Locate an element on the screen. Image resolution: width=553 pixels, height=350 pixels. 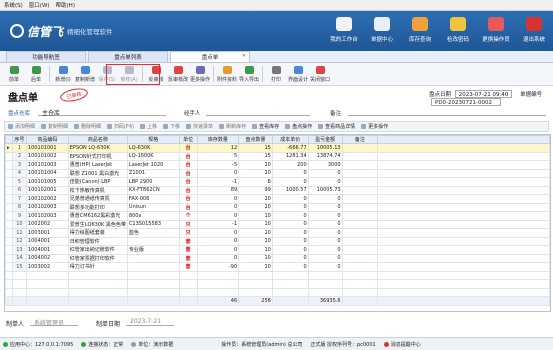
close-tab-icon: ✕ is located at coordinates (244, 56).